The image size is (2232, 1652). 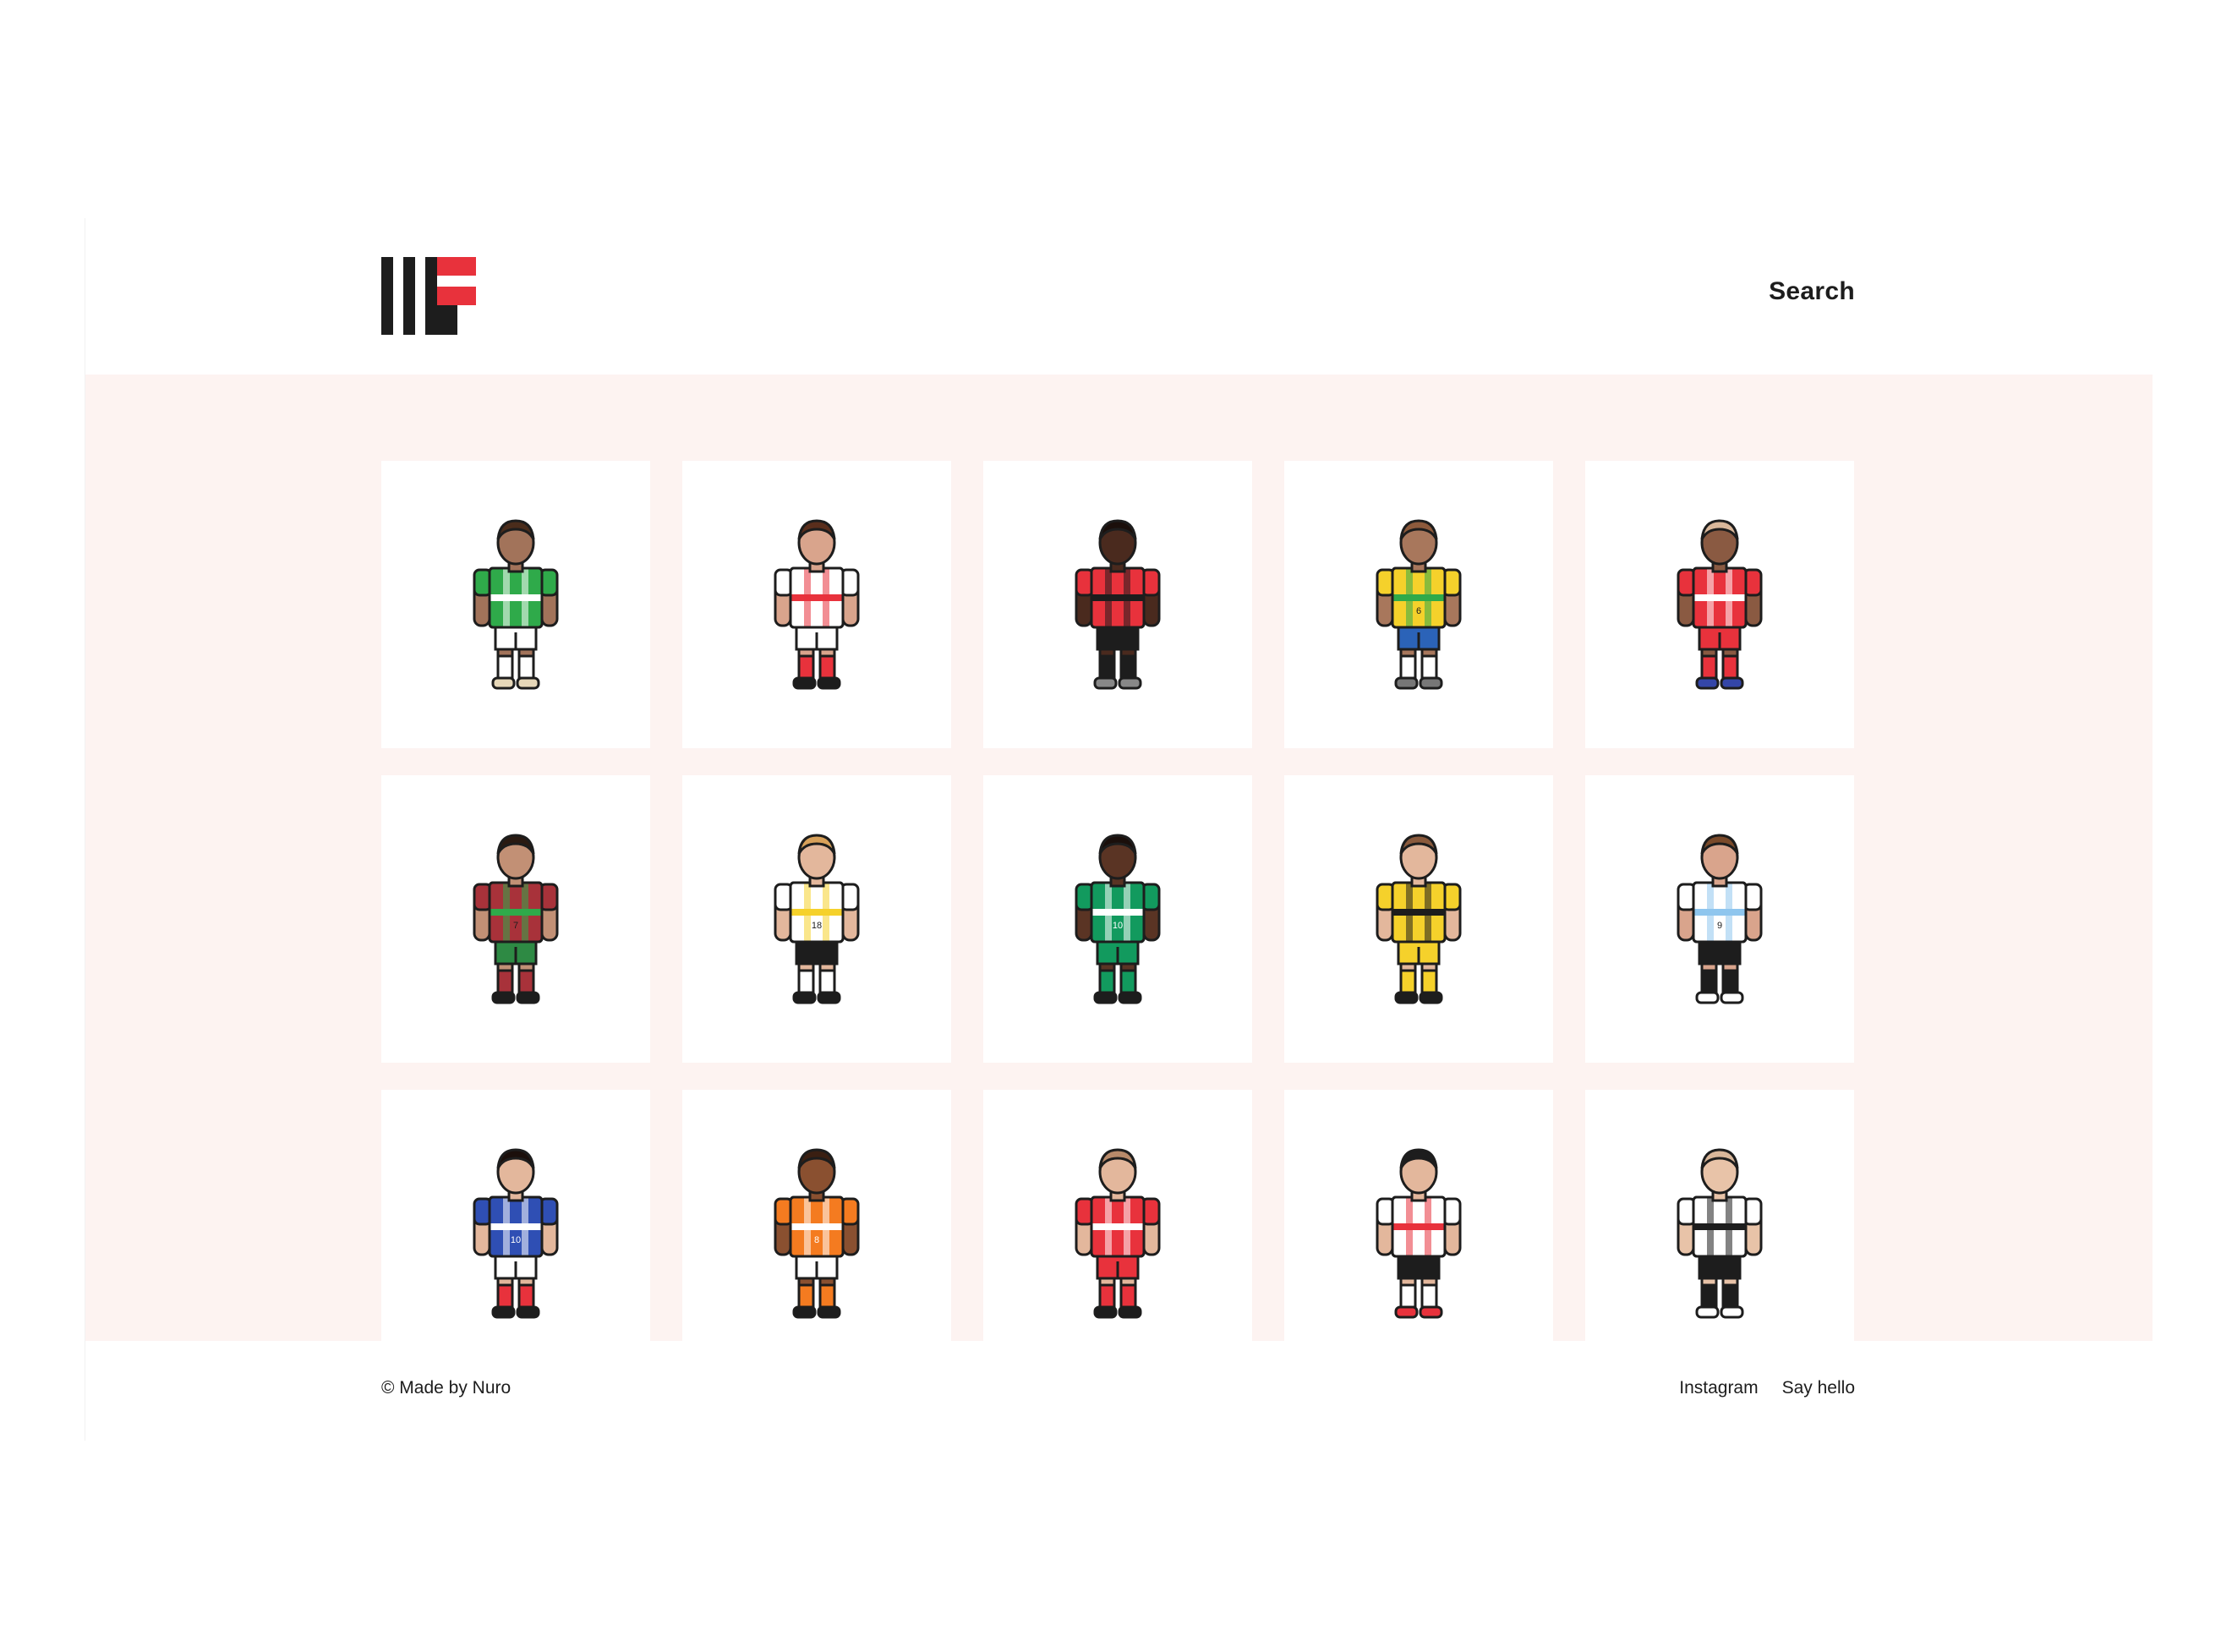 What do you see at coordinates (1767, 1388) in the screenshot?
I see `footer-links: Instagram Say hello` at bounding box center [1767, 1388].